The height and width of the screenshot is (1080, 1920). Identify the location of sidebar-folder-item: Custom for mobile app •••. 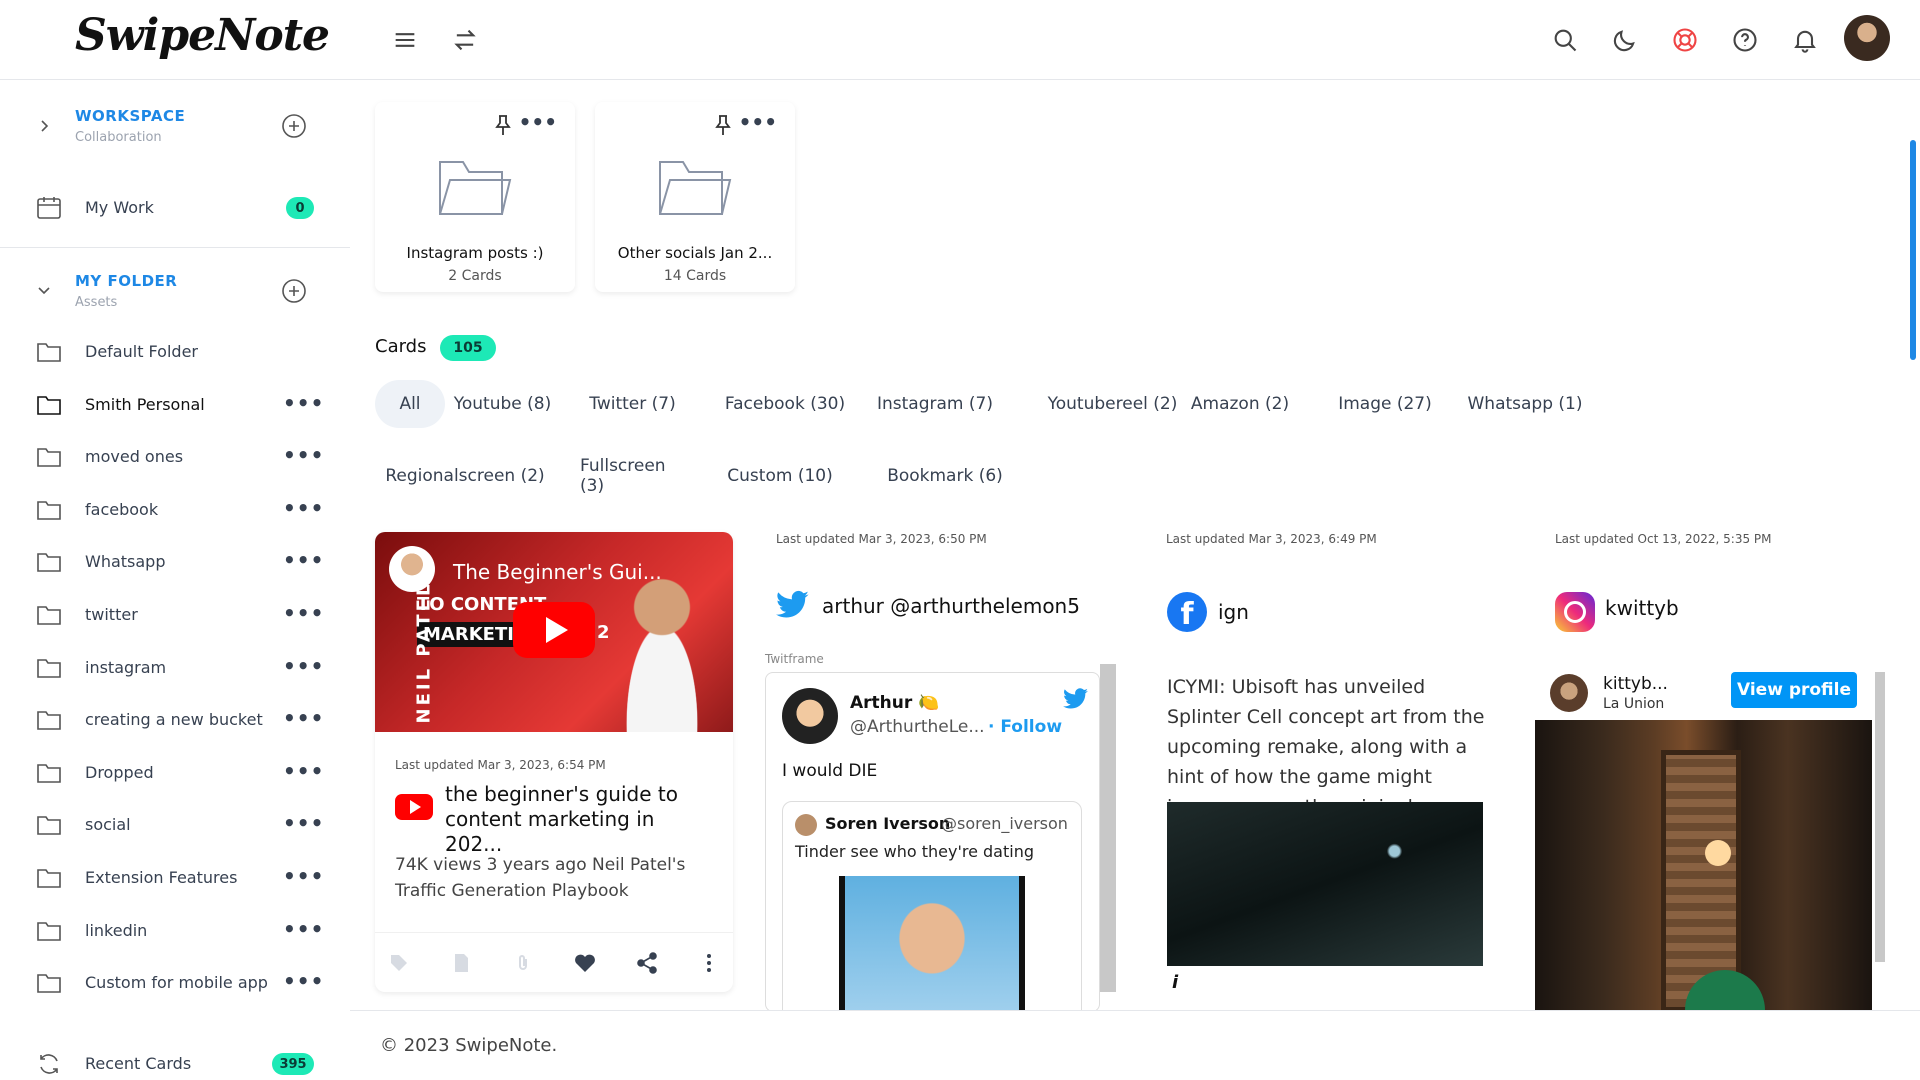
(175, 983).